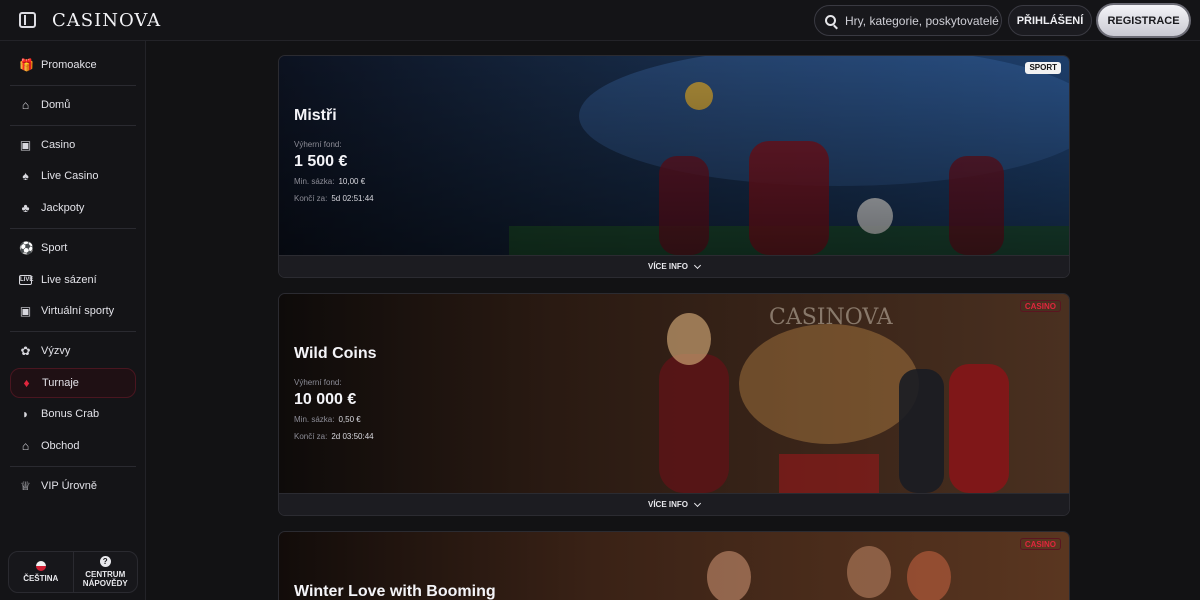  Describe the element at coordinates (923, 20) in the screenshot. I see `search-input` at that location.